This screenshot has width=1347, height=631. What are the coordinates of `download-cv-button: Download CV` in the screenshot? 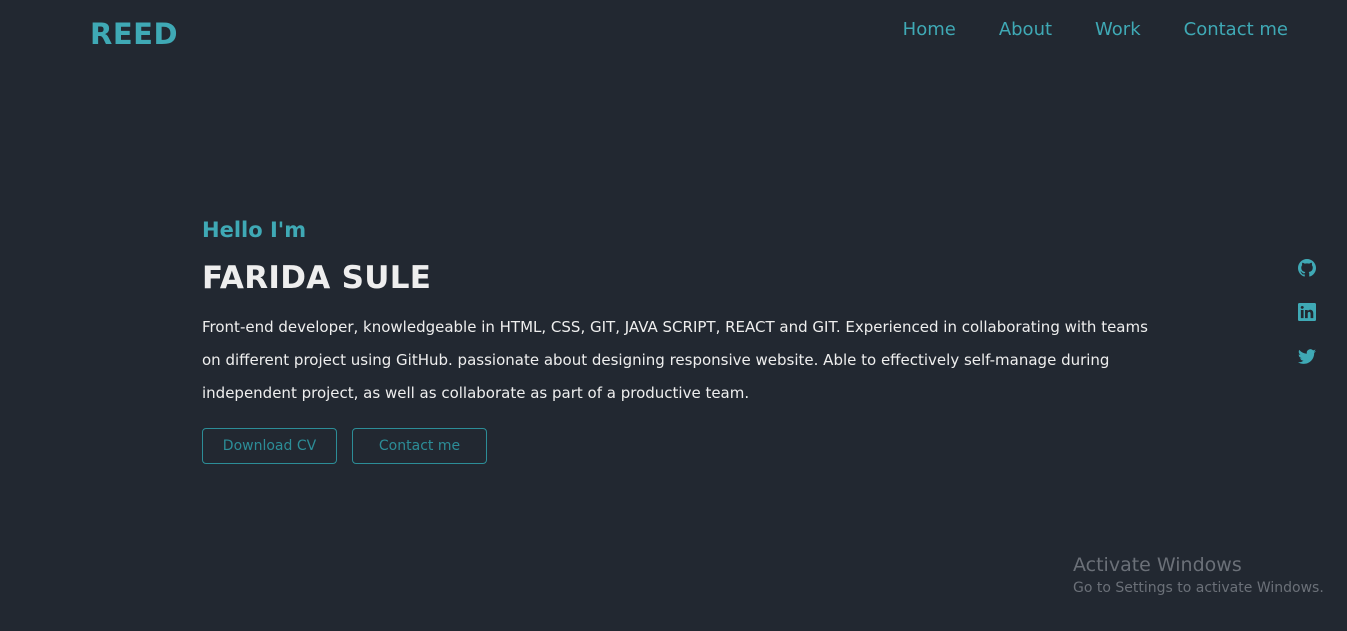 It's located at (269, 446).